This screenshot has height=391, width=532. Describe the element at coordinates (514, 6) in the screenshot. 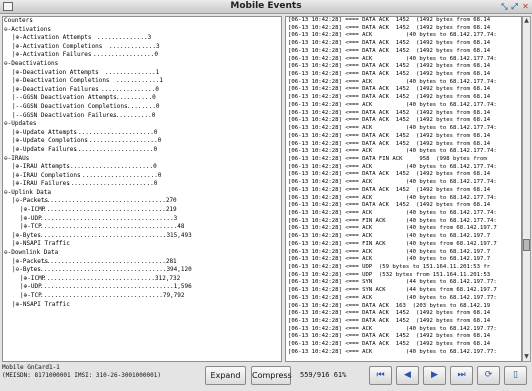

I see `maximize-icon: ⤢` at that location.